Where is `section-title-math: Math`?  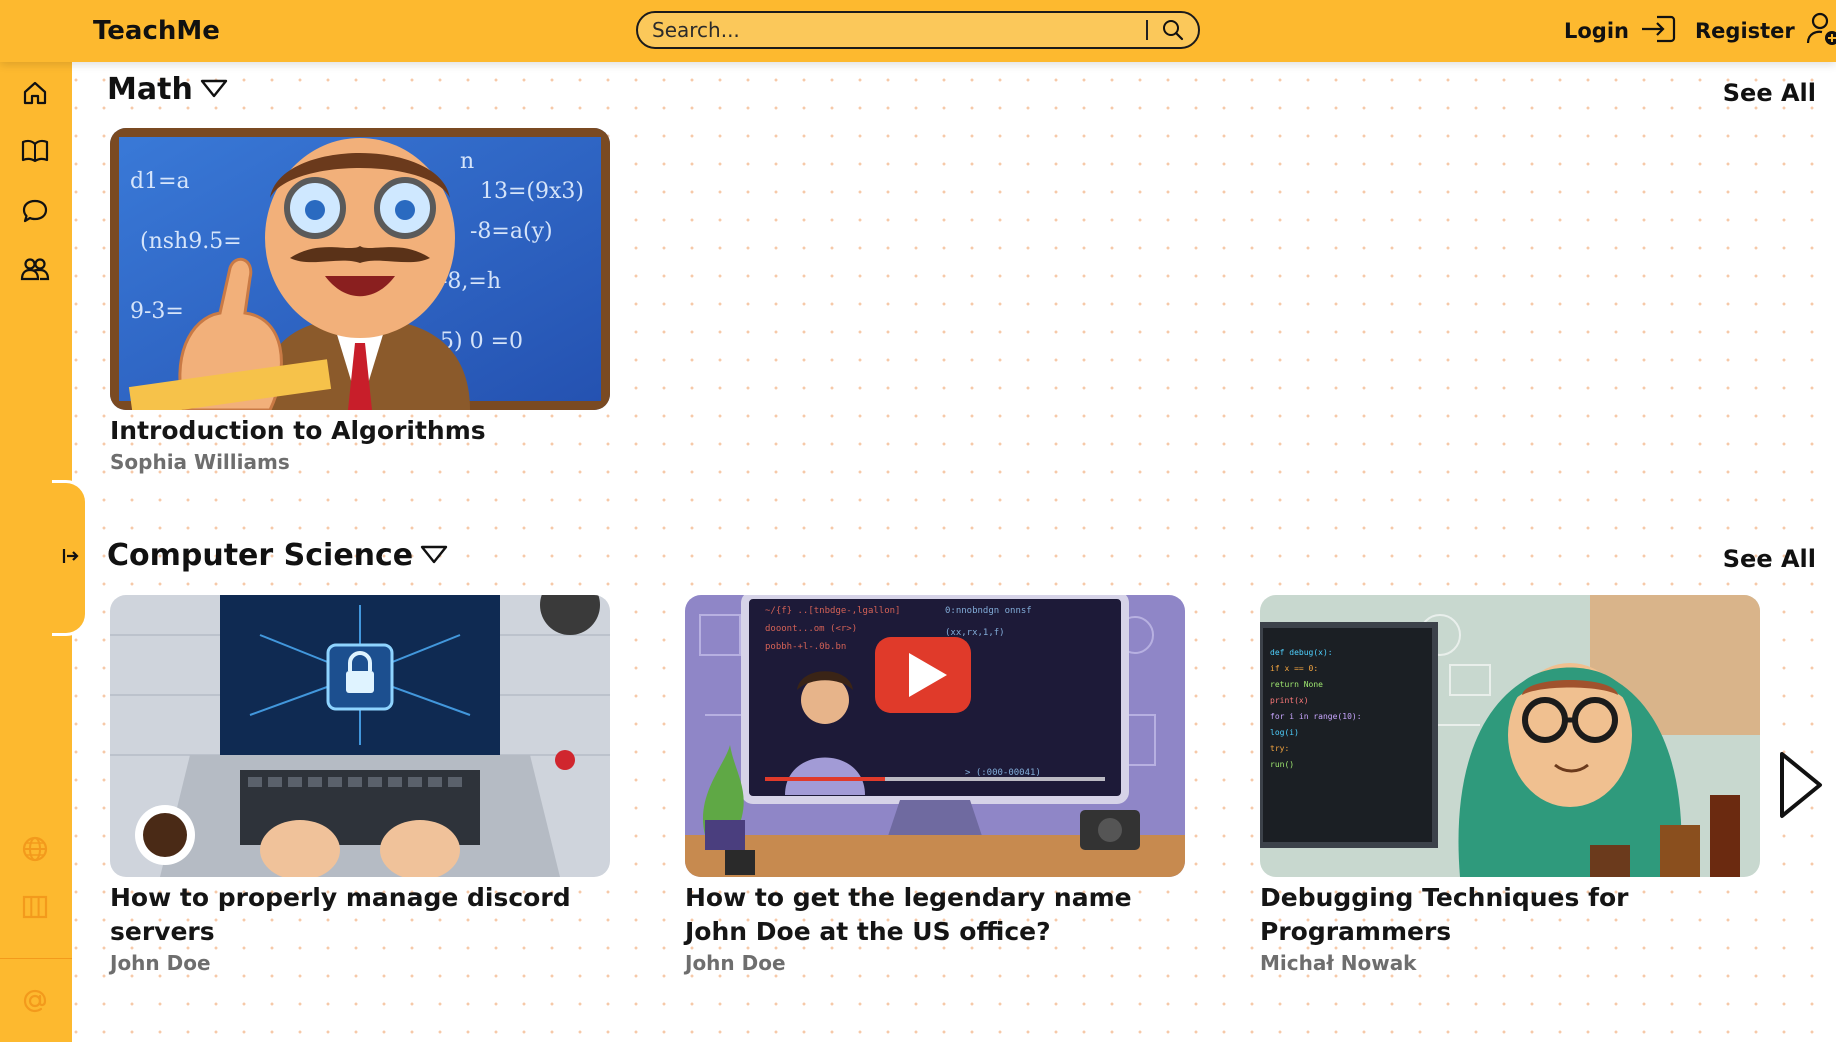 section-title-math: Math is located at coordinates (168, 89).